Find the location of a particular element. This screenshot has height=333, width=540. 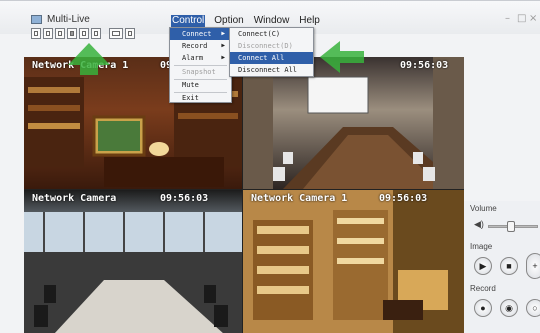

play-icon: ▶ is located at coordinates (483, 266).